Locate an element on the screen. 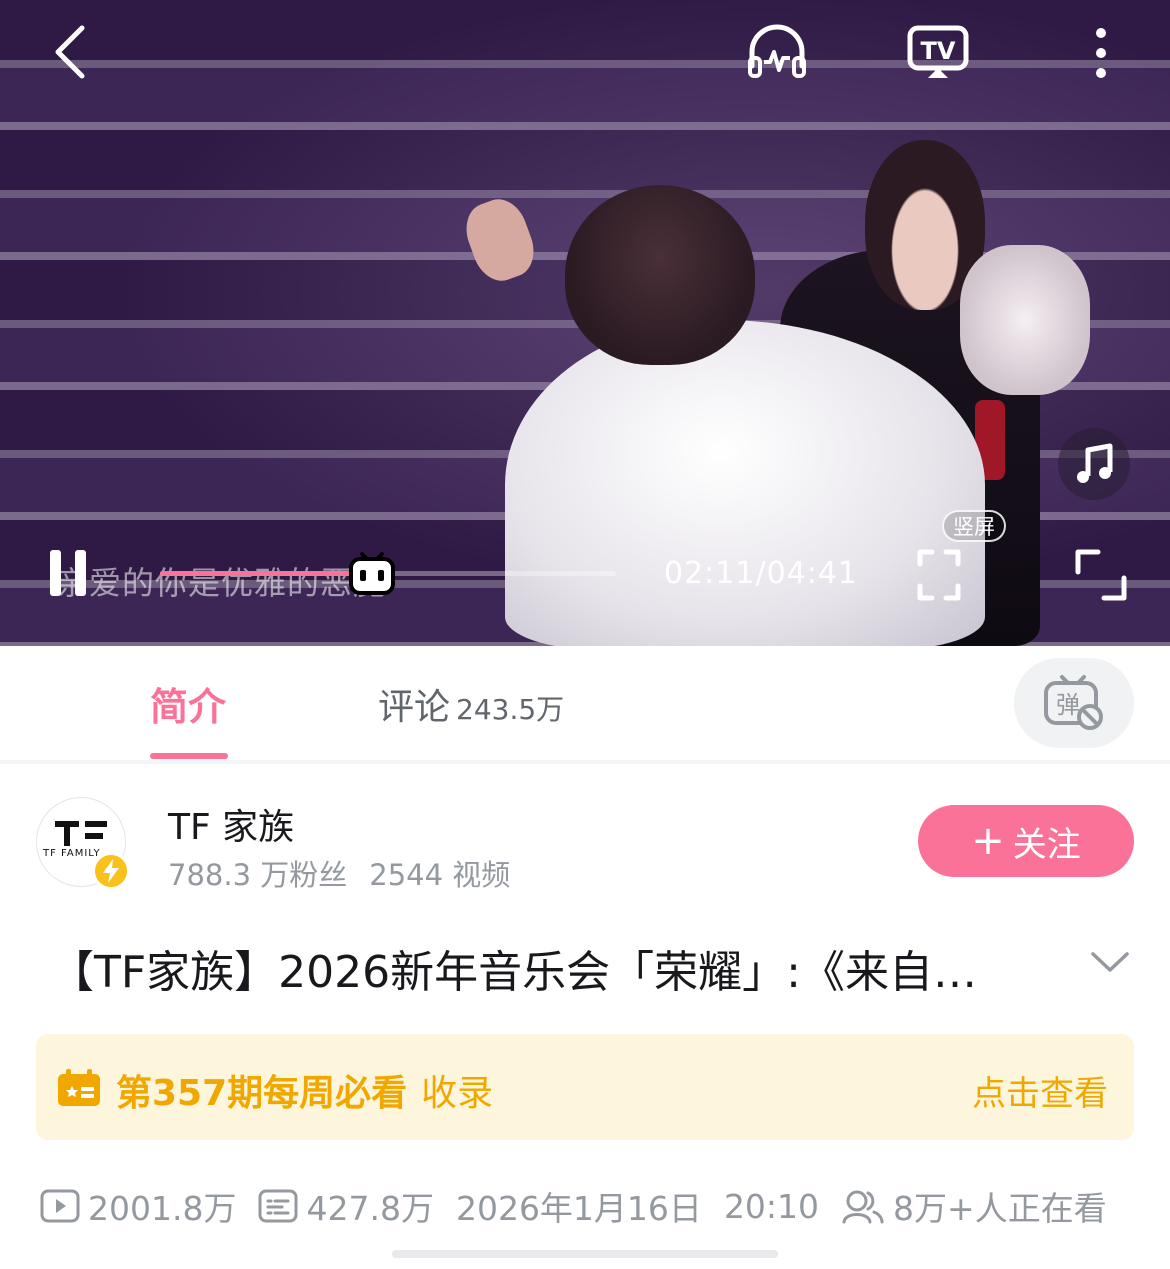 The width and height of the screenshot is (1170, 1269). weekly-collection-banner: 第357期每周必看 收录 点击查看 is located at coordinates (585, 1087).